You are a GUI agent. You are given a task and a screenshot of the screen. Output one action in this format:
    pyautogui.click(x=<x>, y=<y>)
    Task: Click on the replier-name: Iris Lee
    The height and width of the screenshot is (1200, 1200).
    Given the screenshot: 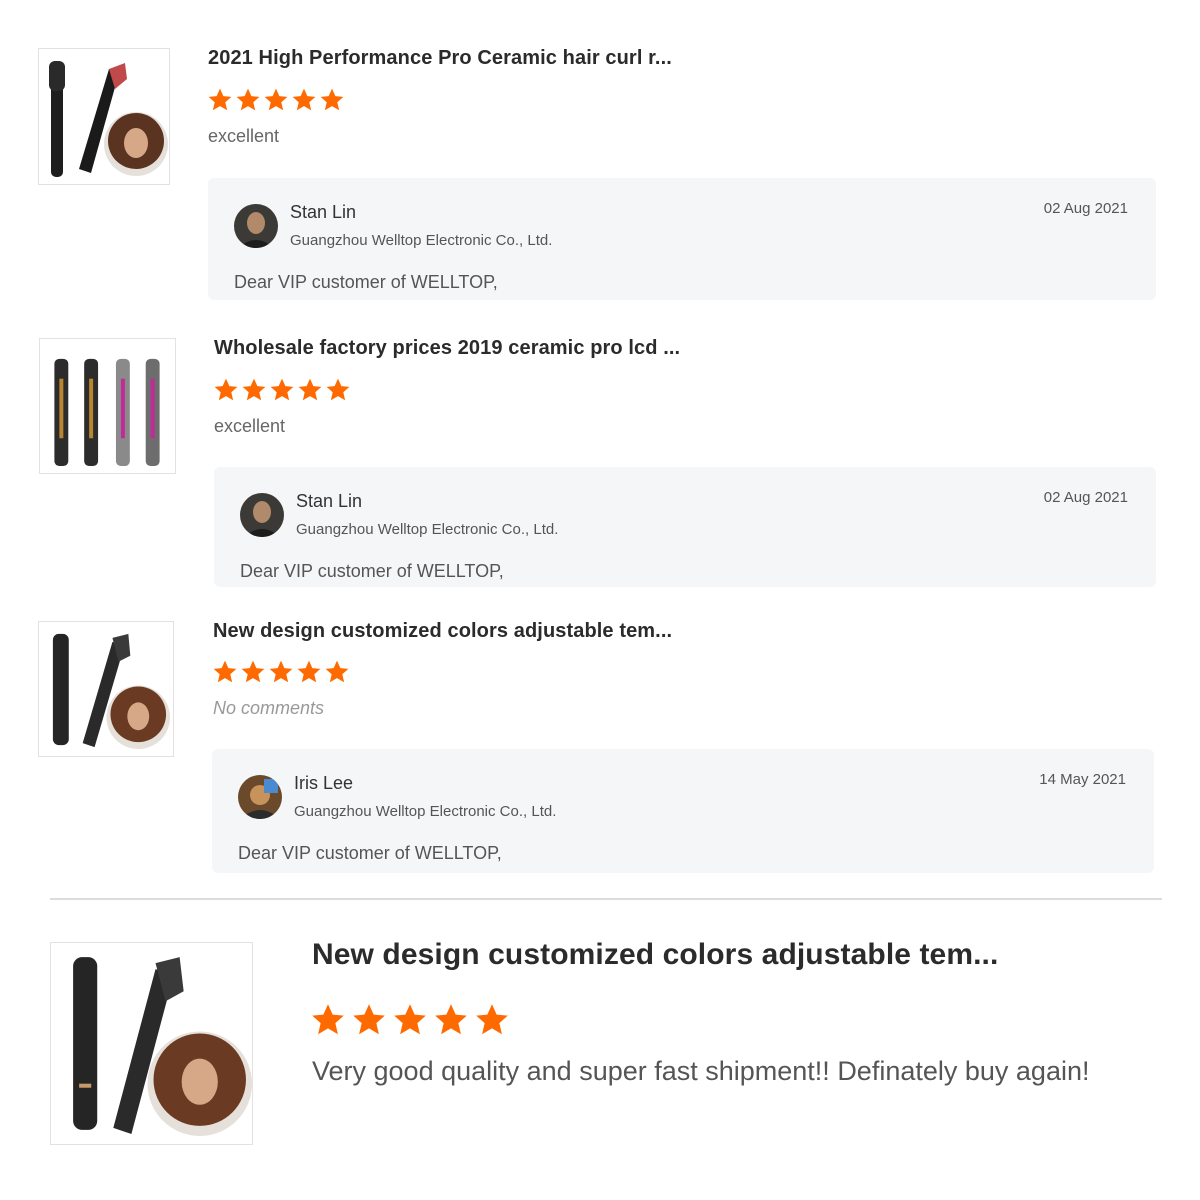 What is the action you would take?
    pyautogui.click(x=324, y=783)
    